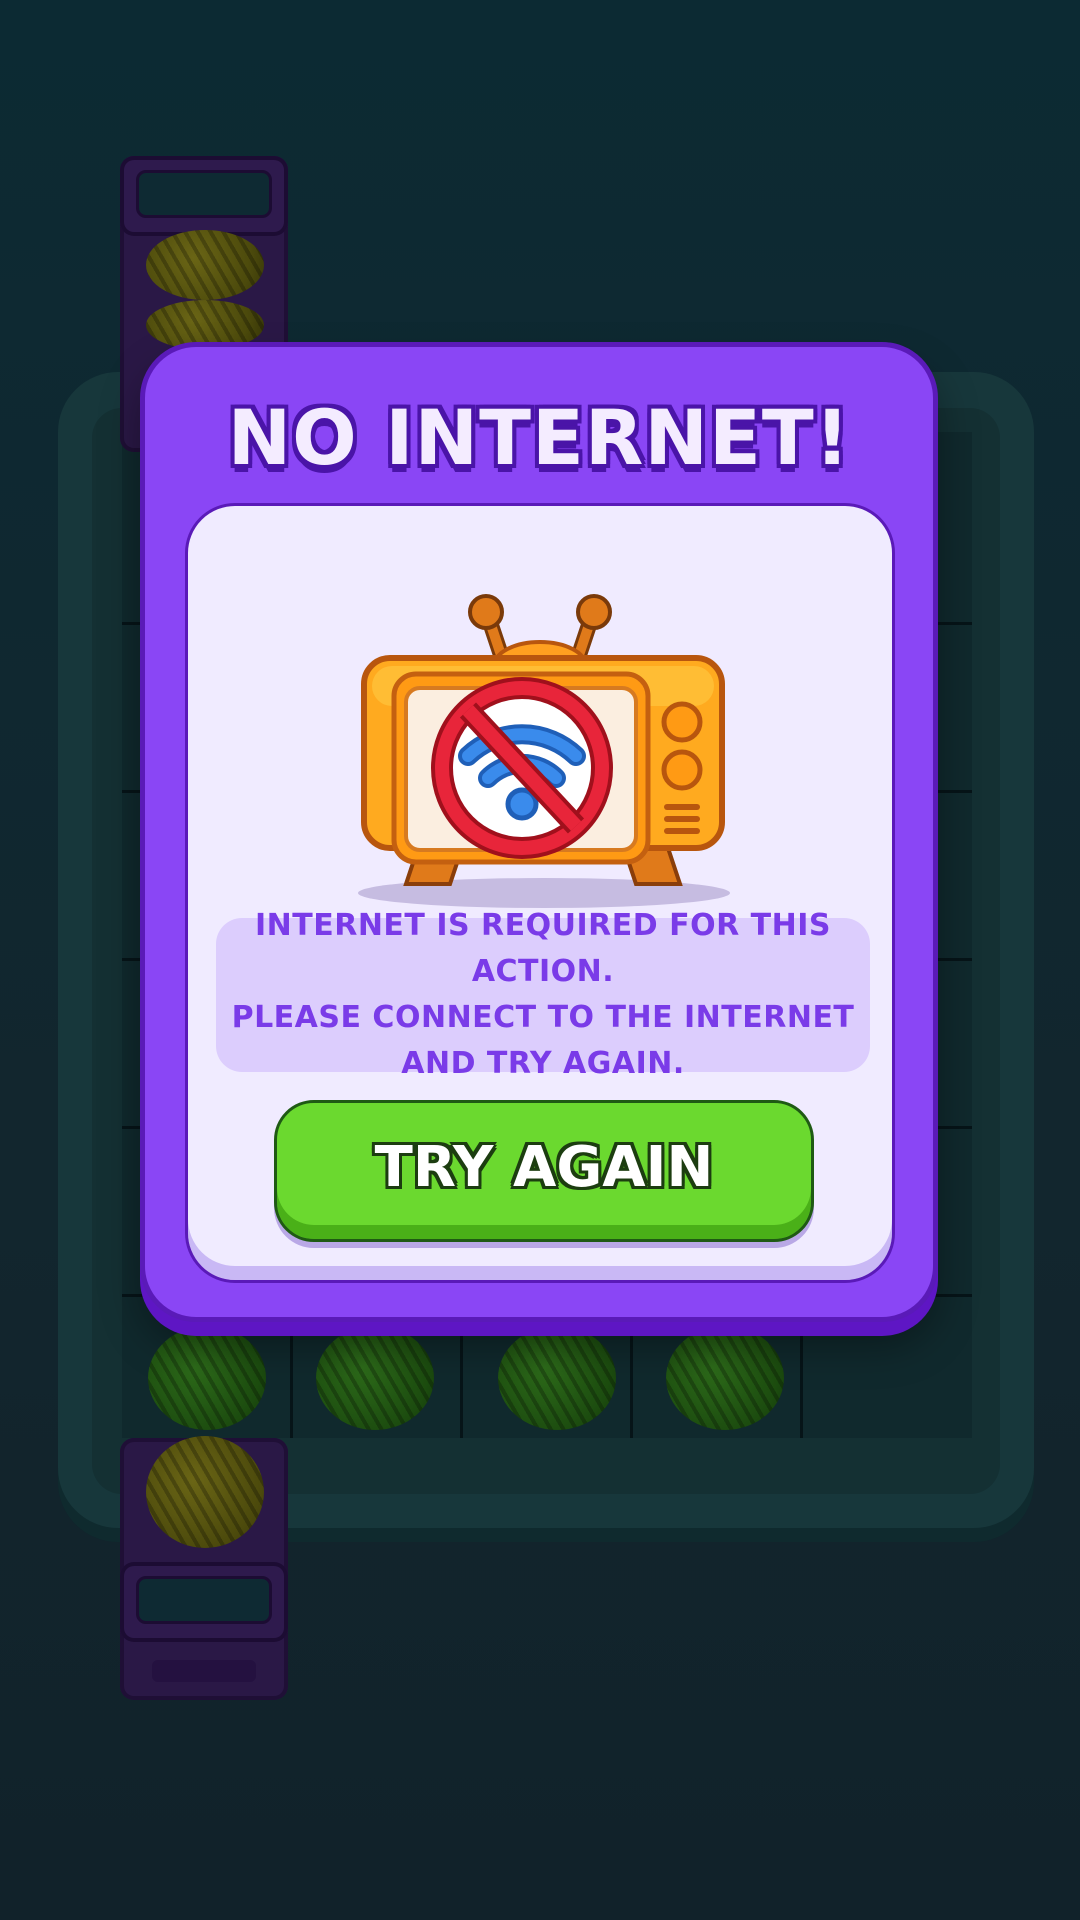  I want to click on tube-base, so click(204, 1671).